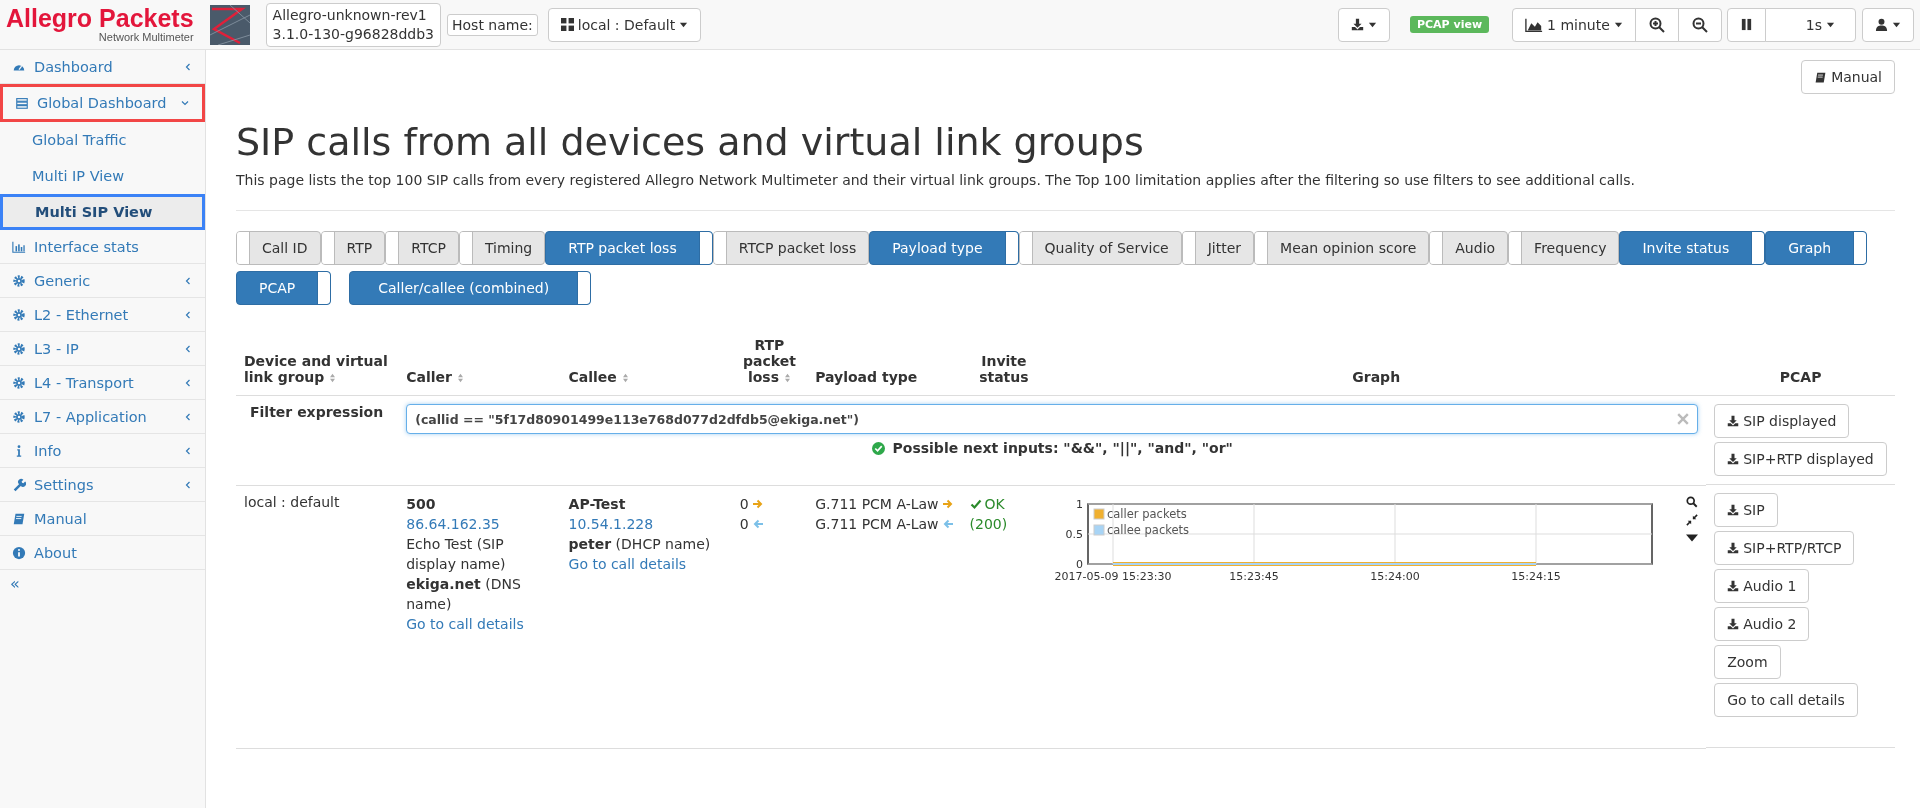  What do you see at coordinates (1395, 576) in the screenshot?
I see `x-tick-label: 15:24:00` at bounding box center [1395, 576].